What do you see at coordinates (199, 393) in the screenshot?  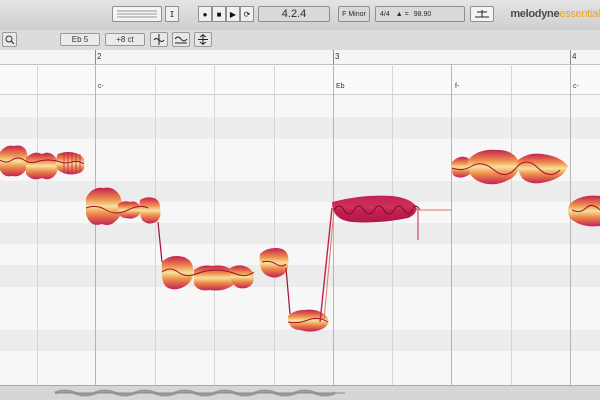 I see `overview-waveform` at bounding box center [199, 393].